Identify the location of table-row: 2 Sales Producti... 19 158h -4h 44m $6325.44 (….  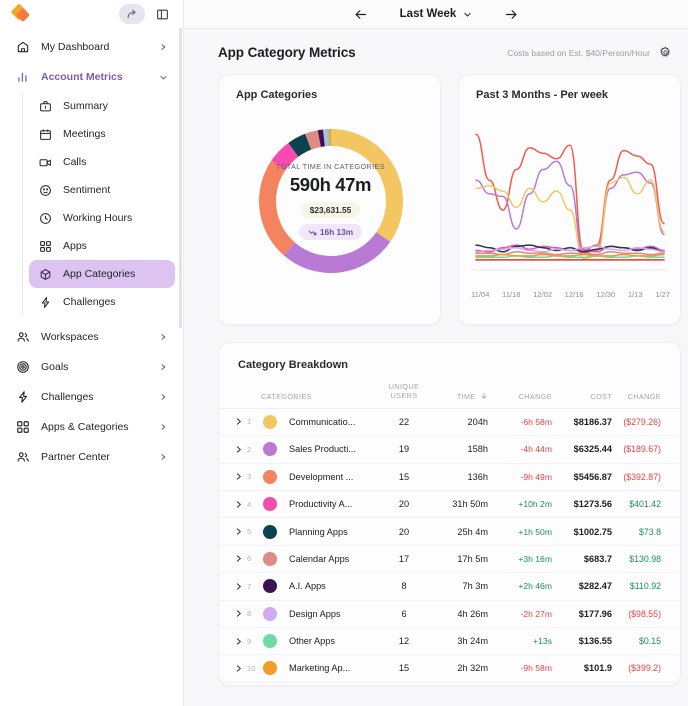
(449, 450).